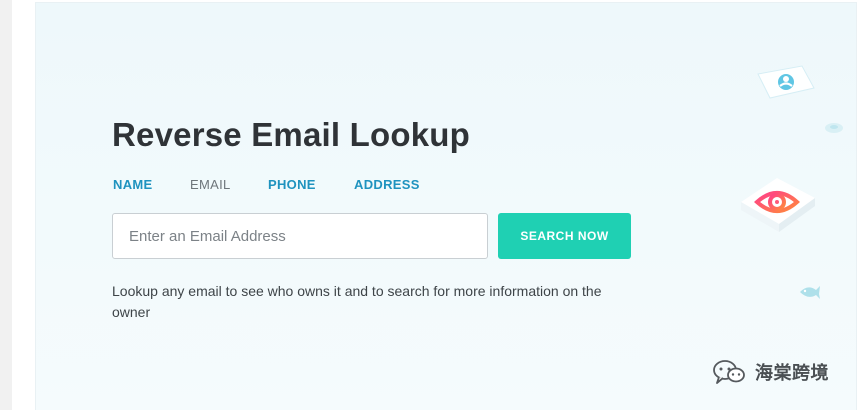  What do you see at coordinates (792, 373) in the screenshot?
I see `watermark-label: 海棠跨境` at bounding box center [792, 373].